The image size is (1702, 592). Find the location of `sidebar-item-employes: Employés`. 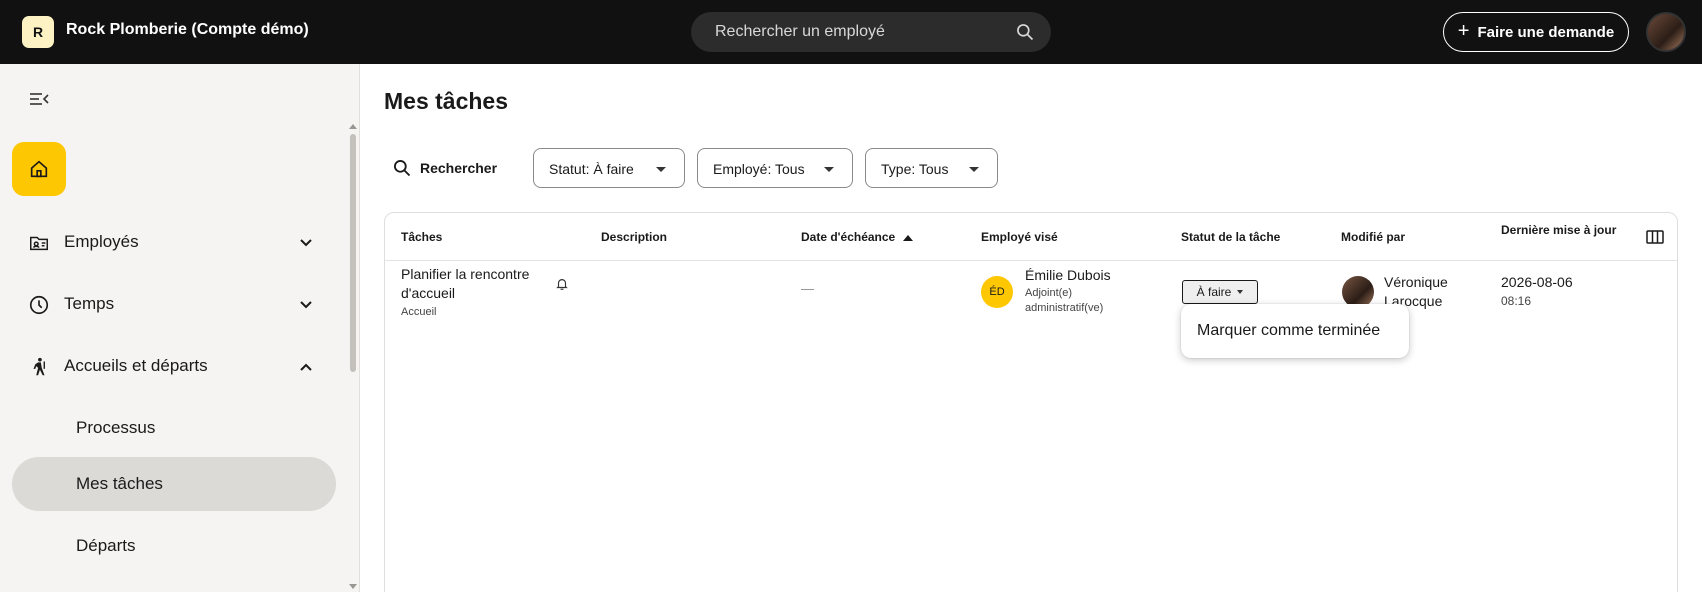

sidebar-item-employes: Employés is located at coordinates (174, 242).